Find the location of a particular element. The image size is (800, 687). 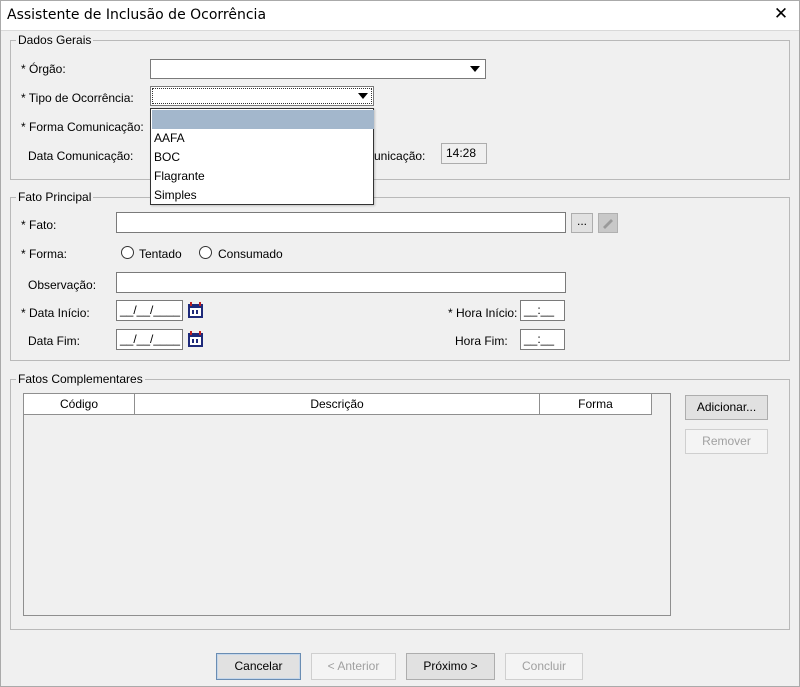

cancelar-label: Cancelar is located at coordinates (258, 666).